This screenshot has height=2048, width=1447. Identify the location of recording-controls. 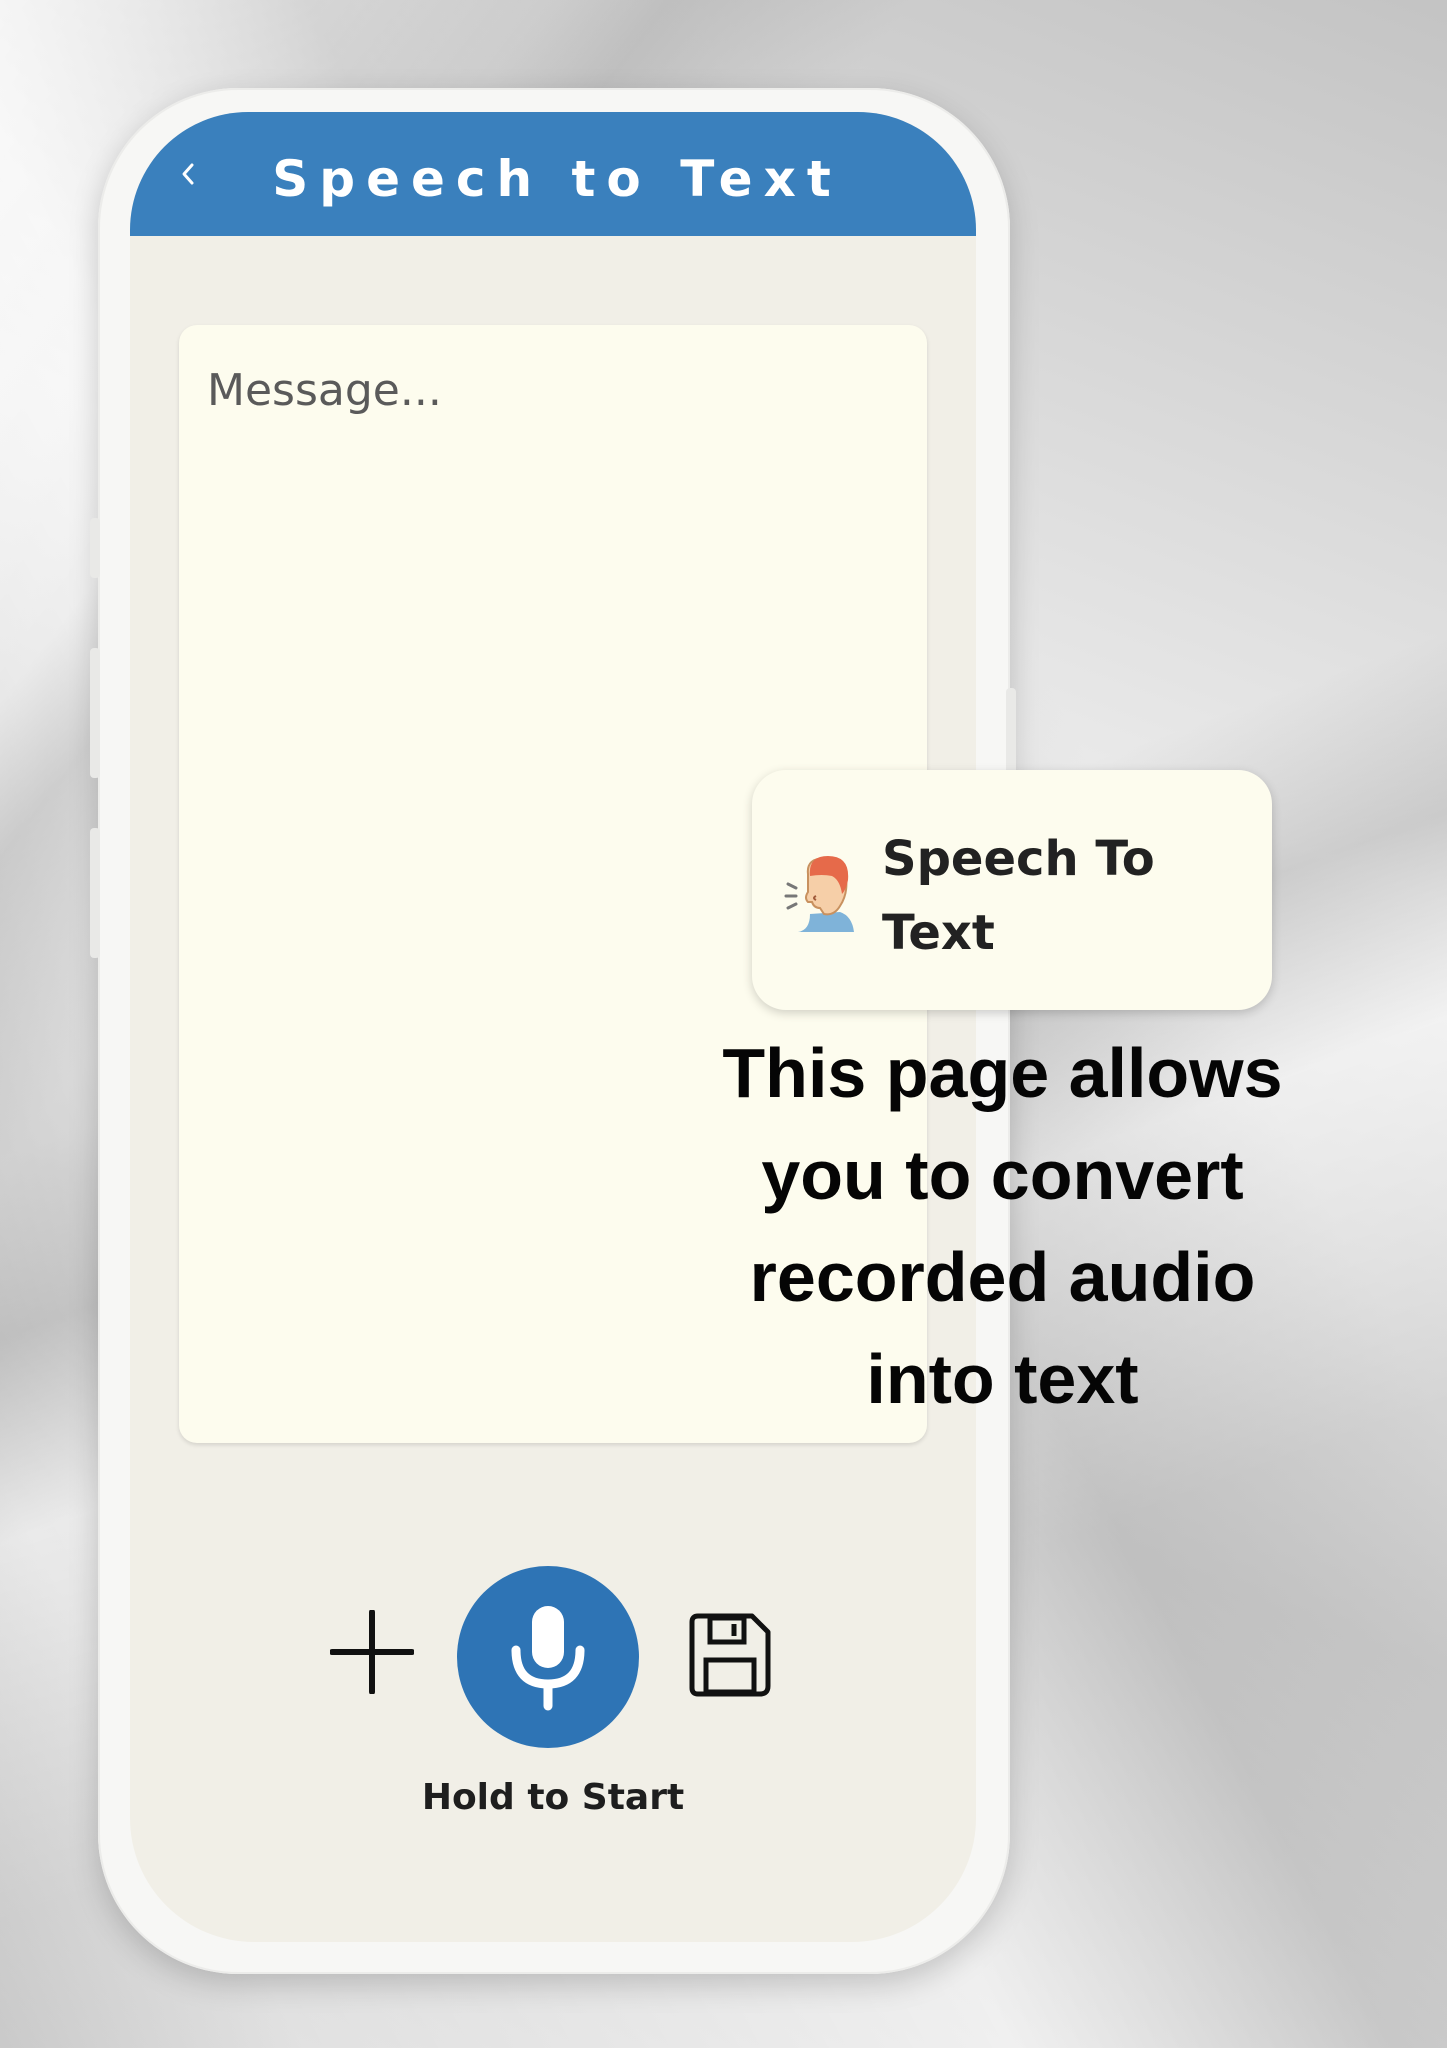
(553, 1657).